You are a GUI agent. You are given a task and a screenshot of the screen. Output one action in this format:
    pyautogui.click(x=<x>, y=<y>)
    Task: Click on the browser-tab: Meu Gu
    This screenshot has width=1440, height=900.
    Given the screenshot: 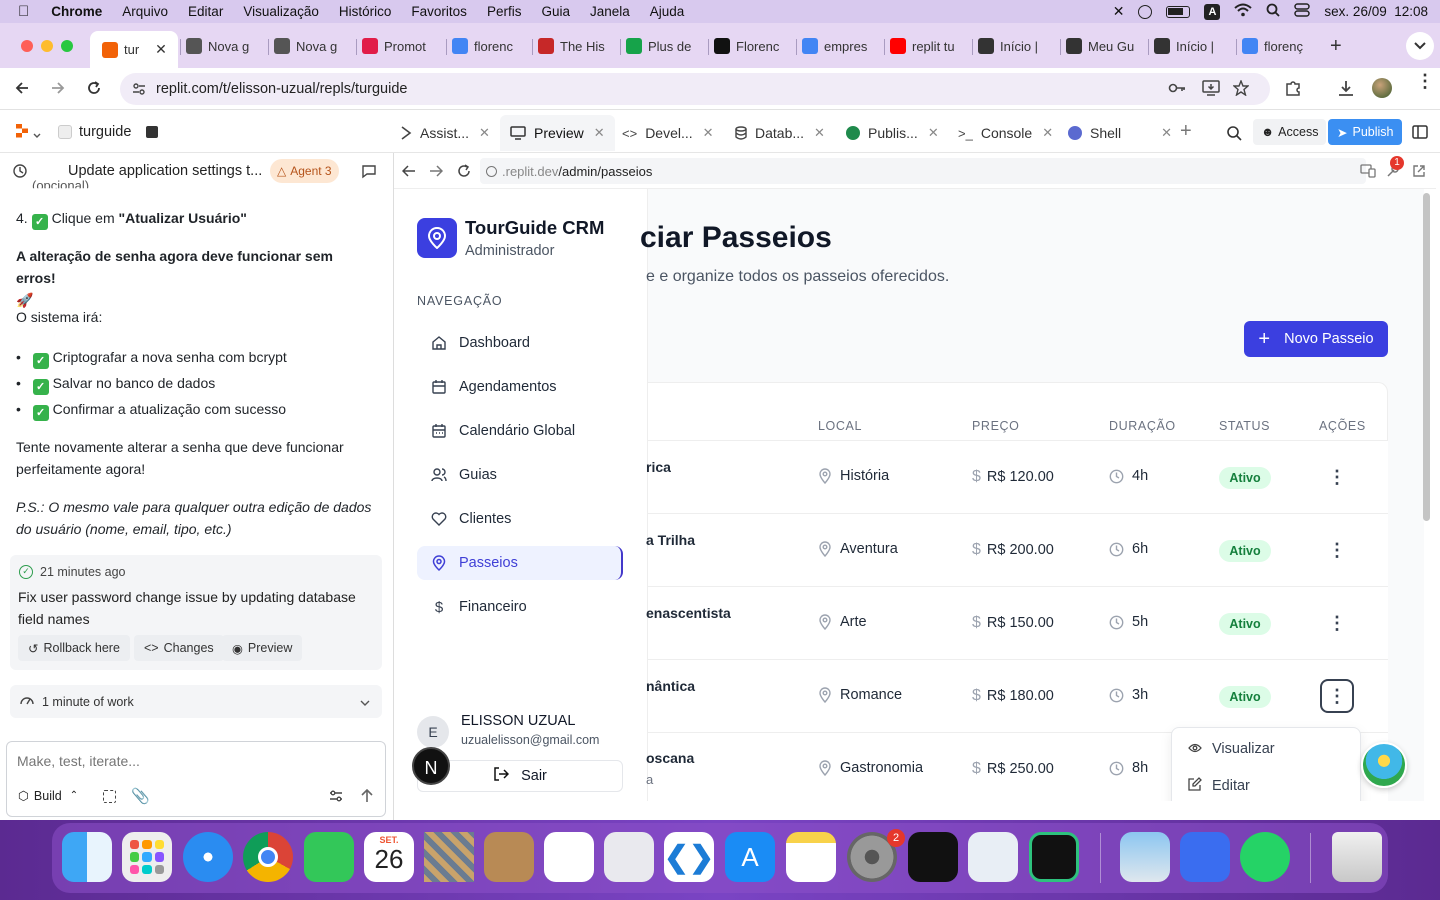 What is the action you would take?
    pyautogui.click(x=1106, y=46)
    